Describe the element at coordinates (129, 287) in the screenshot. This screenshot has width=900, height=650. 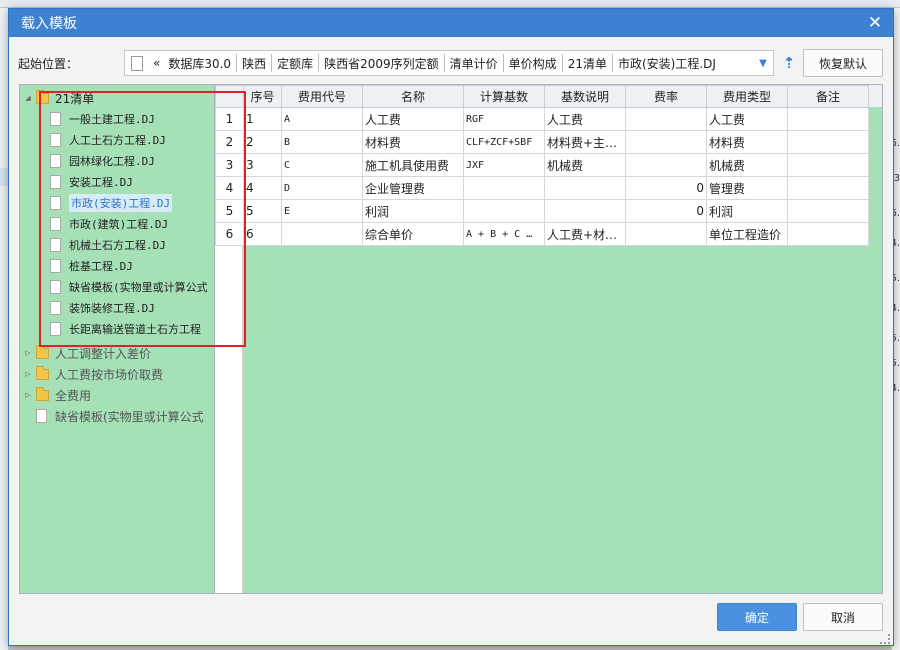
I see `tree-file-item: 缺省模板(实物里或计算公式` at that location.